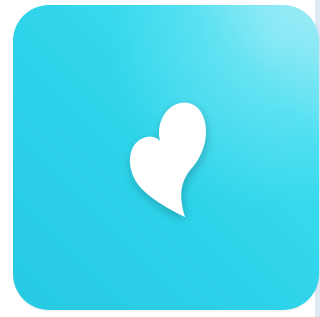 The width and height of the screenshot is (320, 317). I want to click on heart-icon, so click(167, 159).